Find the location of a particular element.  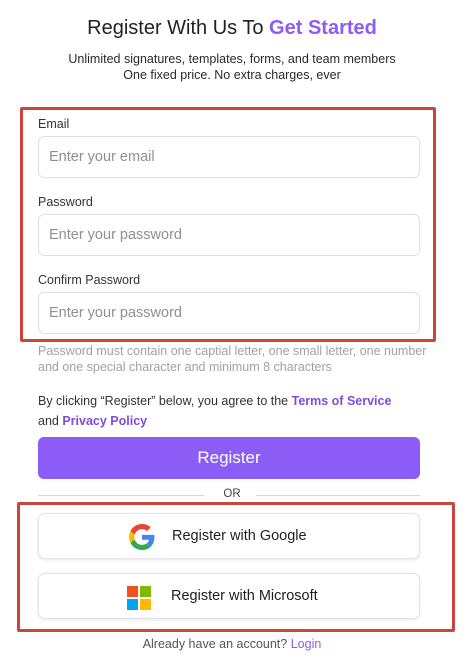

login-prompt: Already have an account? Login is located at coordinates (232, 644).